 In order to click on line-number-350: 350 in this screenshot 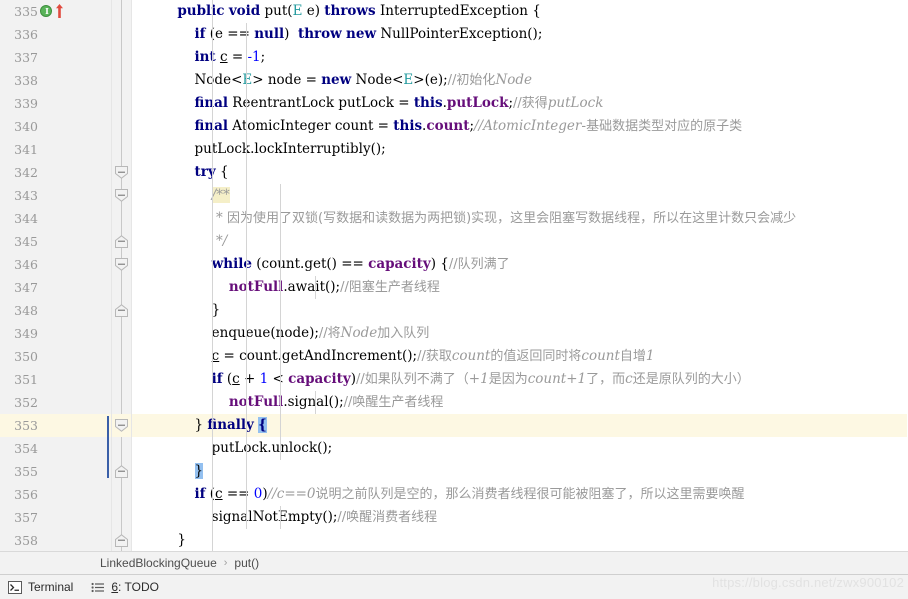, I will do `click(55, 356)`.